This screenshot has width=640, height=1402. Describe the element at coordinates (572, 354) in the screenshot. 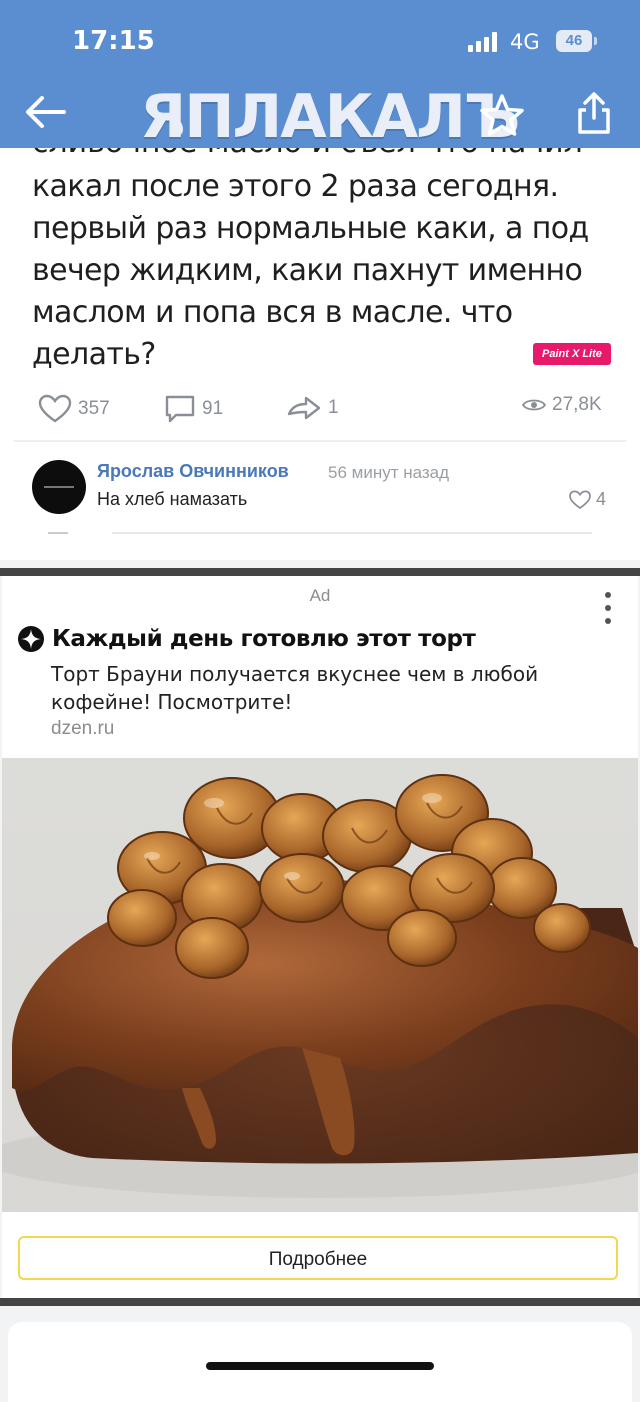

I see `paint-watermark-badge: Paint X Lite` at that location.